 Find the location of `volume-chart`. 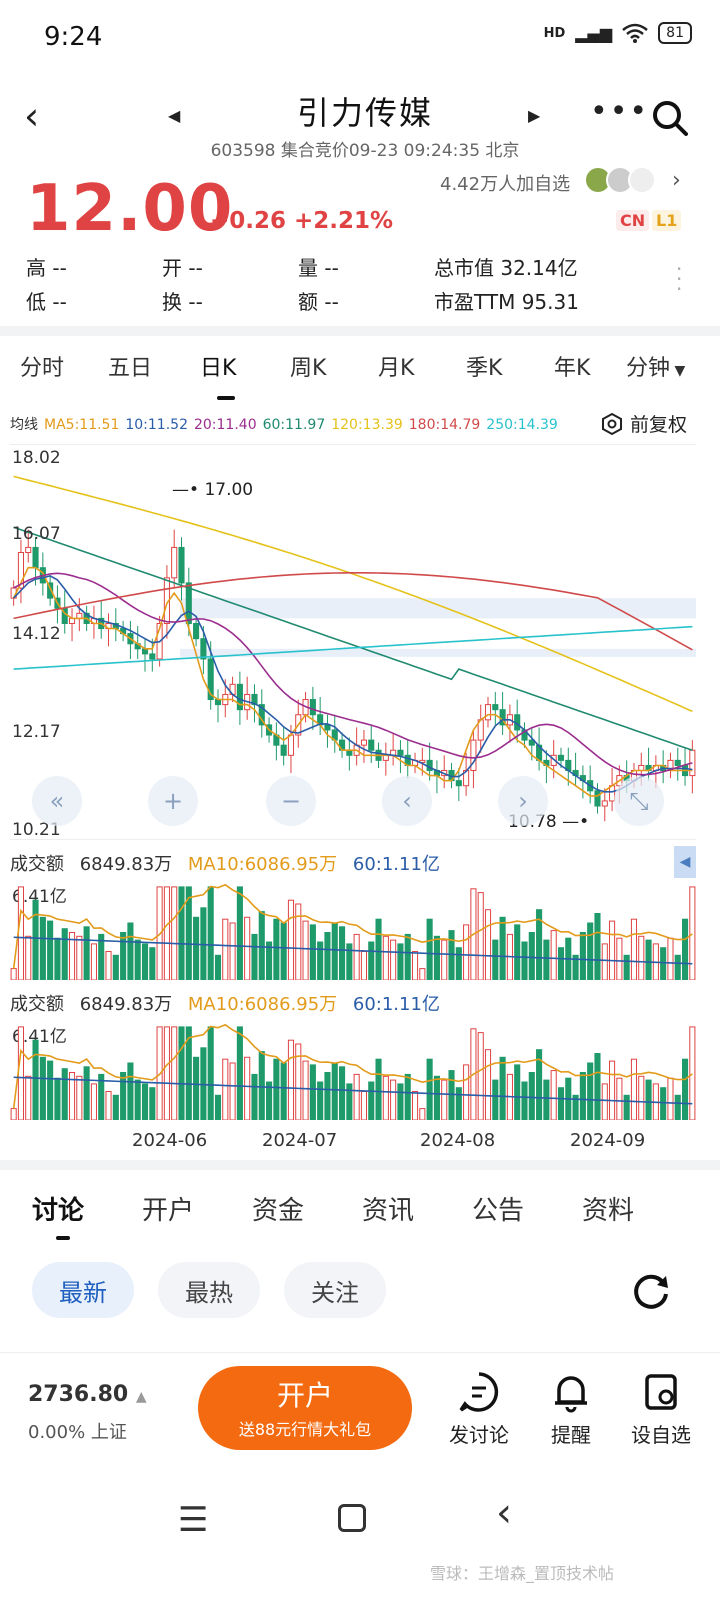

volume-chart is located at coordinates (353, 930).